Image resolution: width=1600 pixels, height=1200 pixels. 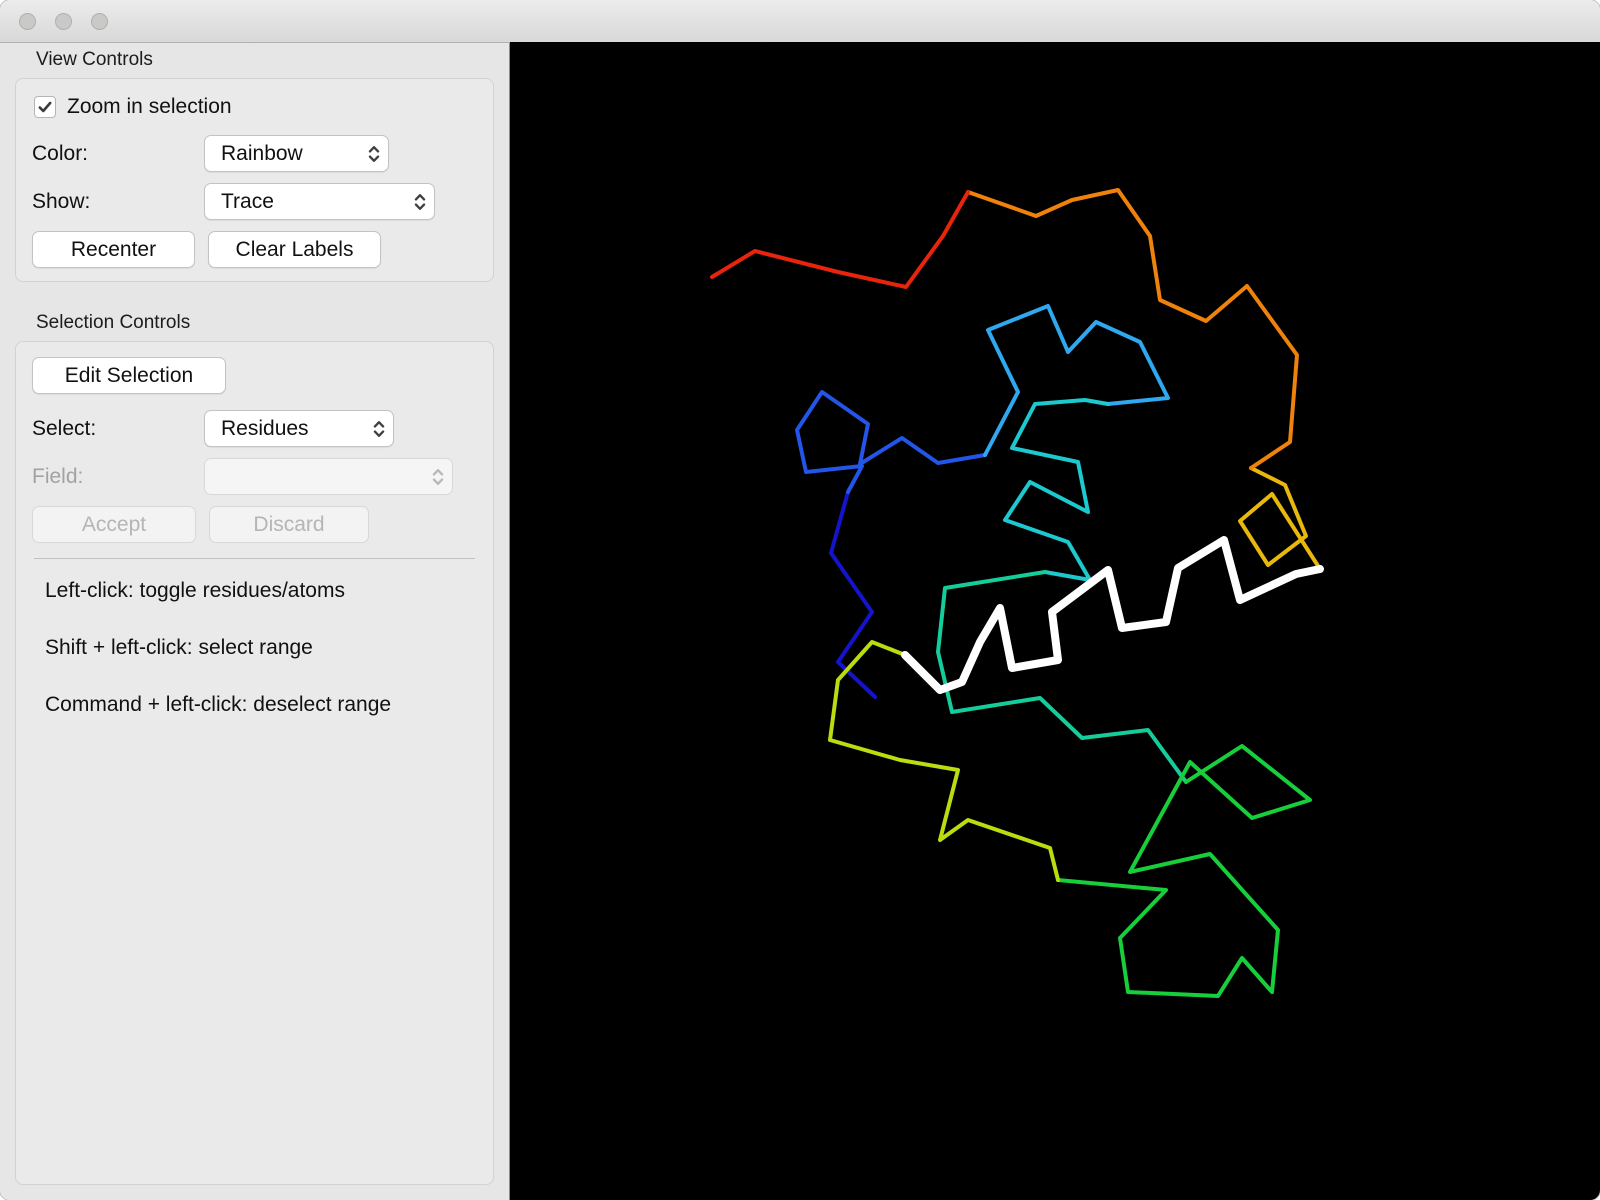 I want to click on discard-button: Discard, so click(x=289, y=524).